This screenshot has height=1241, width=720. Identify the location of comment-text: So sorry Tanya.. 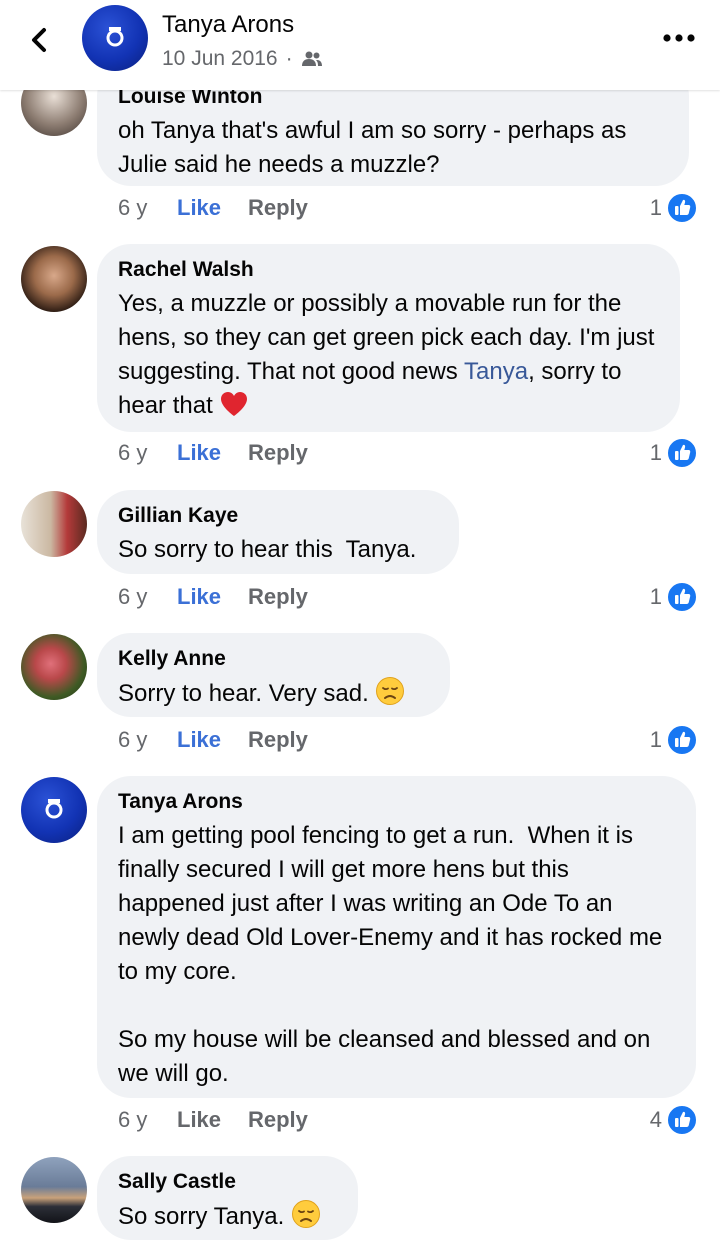
(227, 1219).